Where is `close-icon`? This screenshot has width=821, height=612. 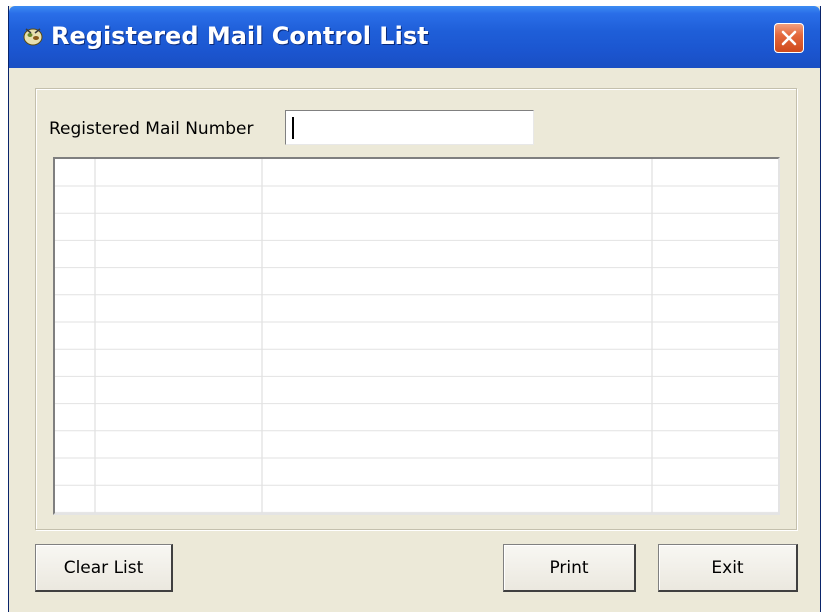
close-icon is located at coordinates (789, 38).